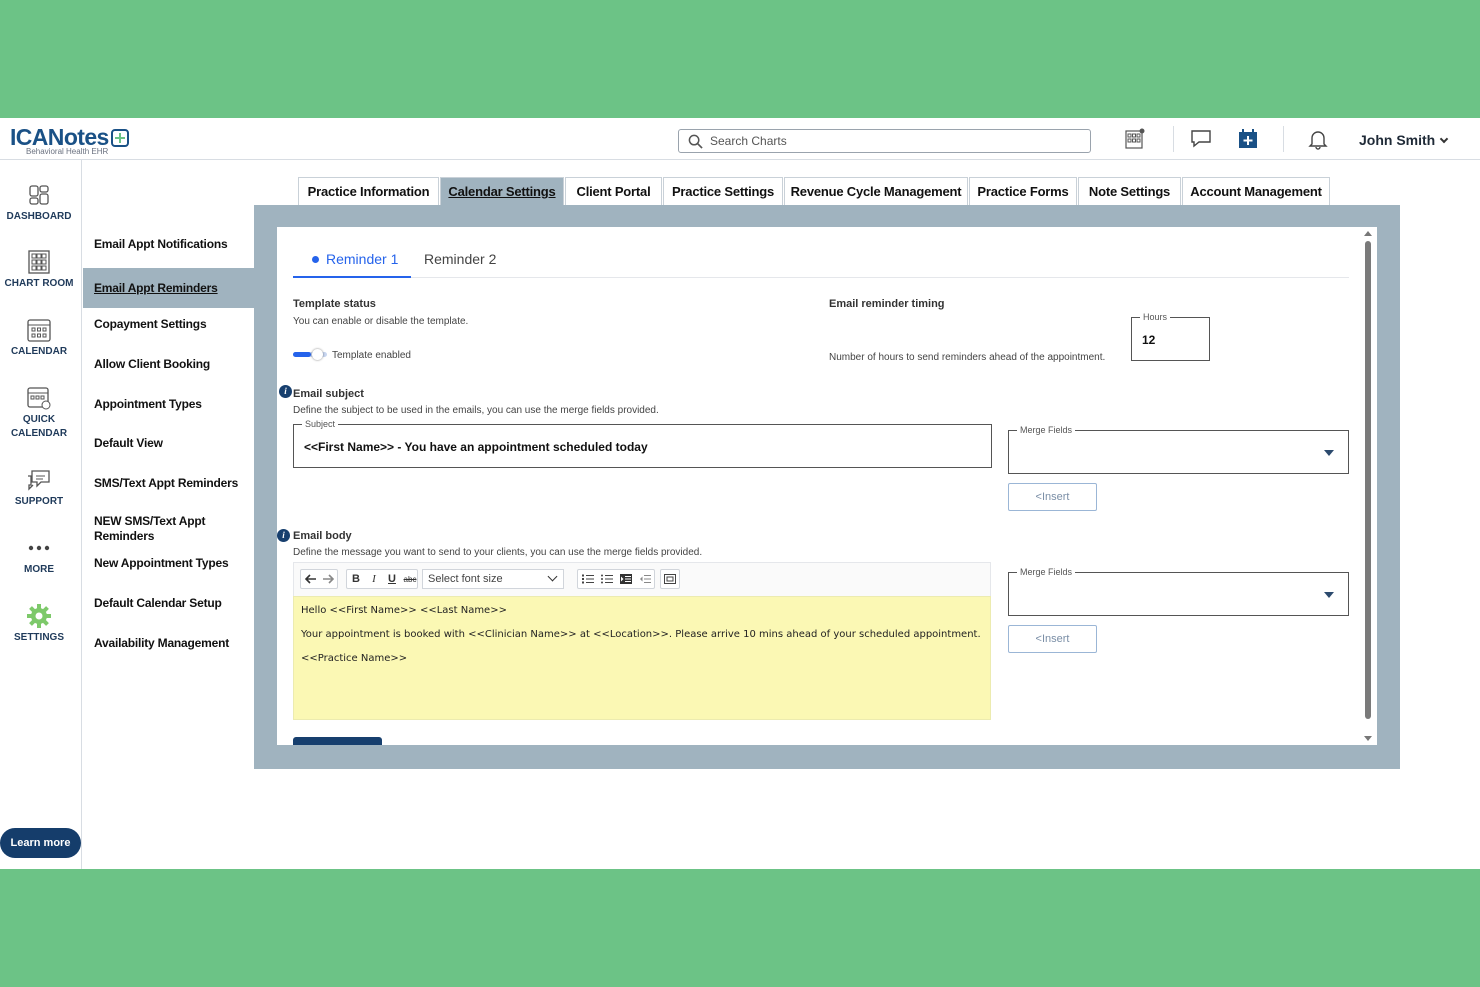  What do you see at coordinates (69, 140) in the screenshot?
I see `logo: ICANotes Behavioral Health EHR` at bounding box center [69, 140].